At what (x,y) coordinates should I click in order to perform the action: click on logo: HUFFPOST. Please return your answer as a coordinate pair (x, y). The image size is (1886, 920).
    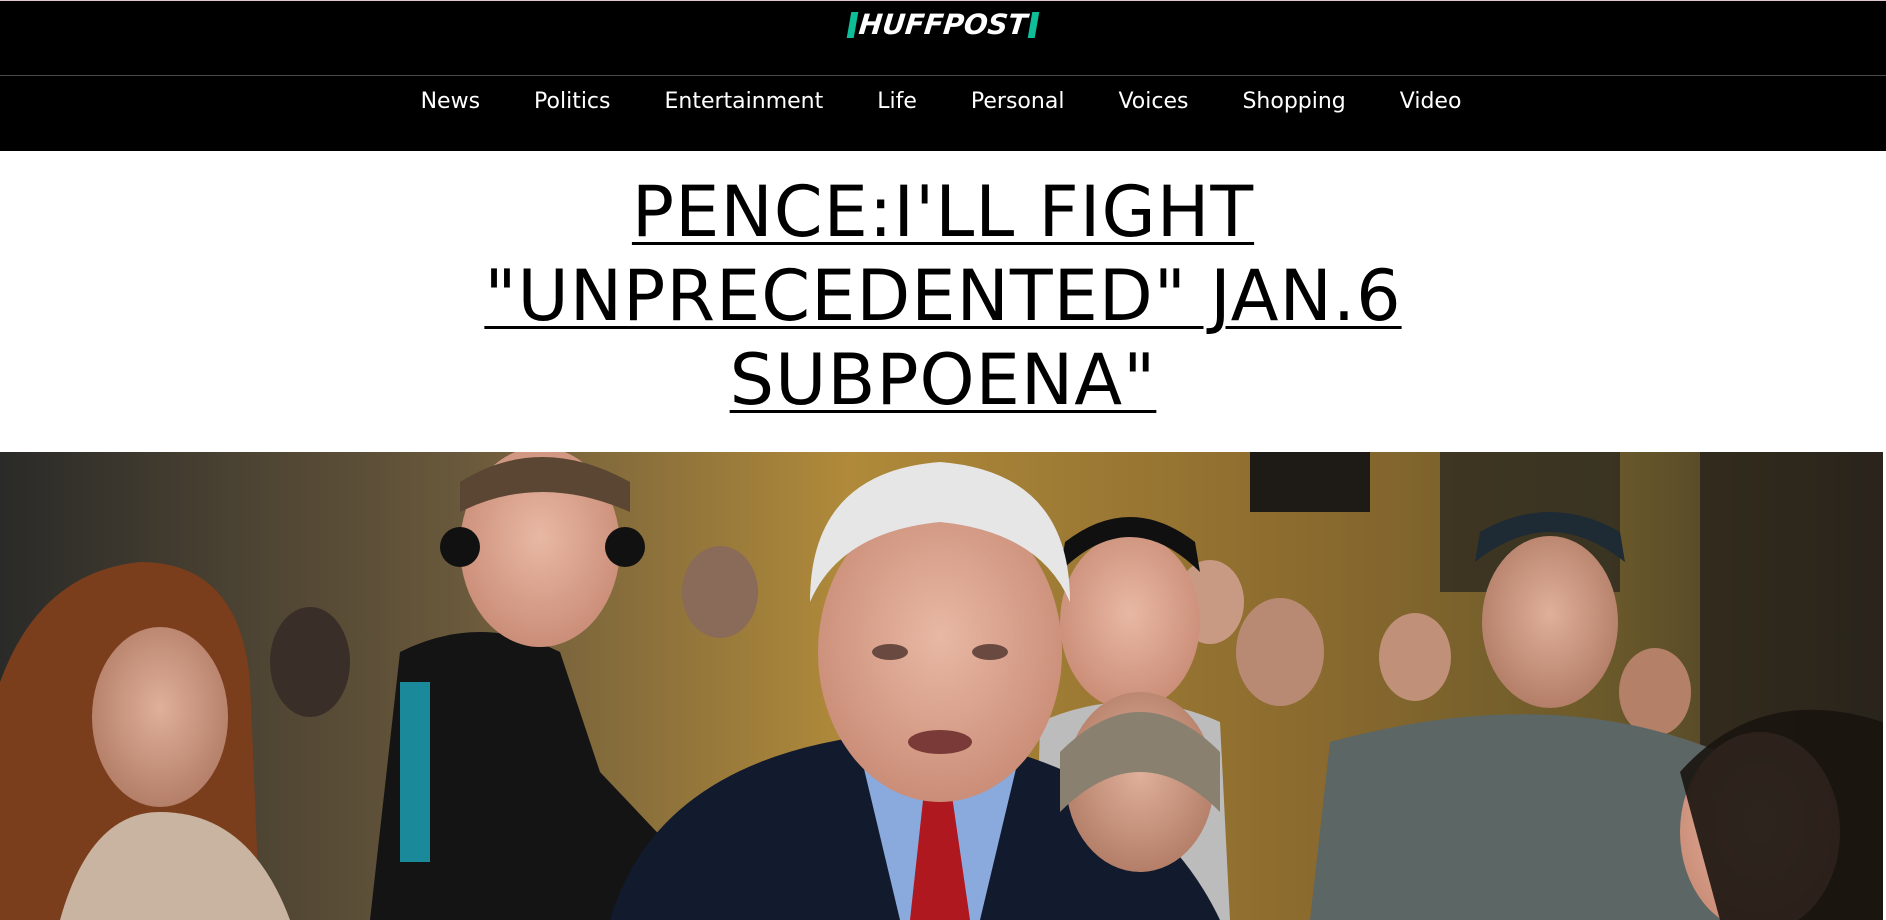
    Looking at the image, I should click on (943, 25).